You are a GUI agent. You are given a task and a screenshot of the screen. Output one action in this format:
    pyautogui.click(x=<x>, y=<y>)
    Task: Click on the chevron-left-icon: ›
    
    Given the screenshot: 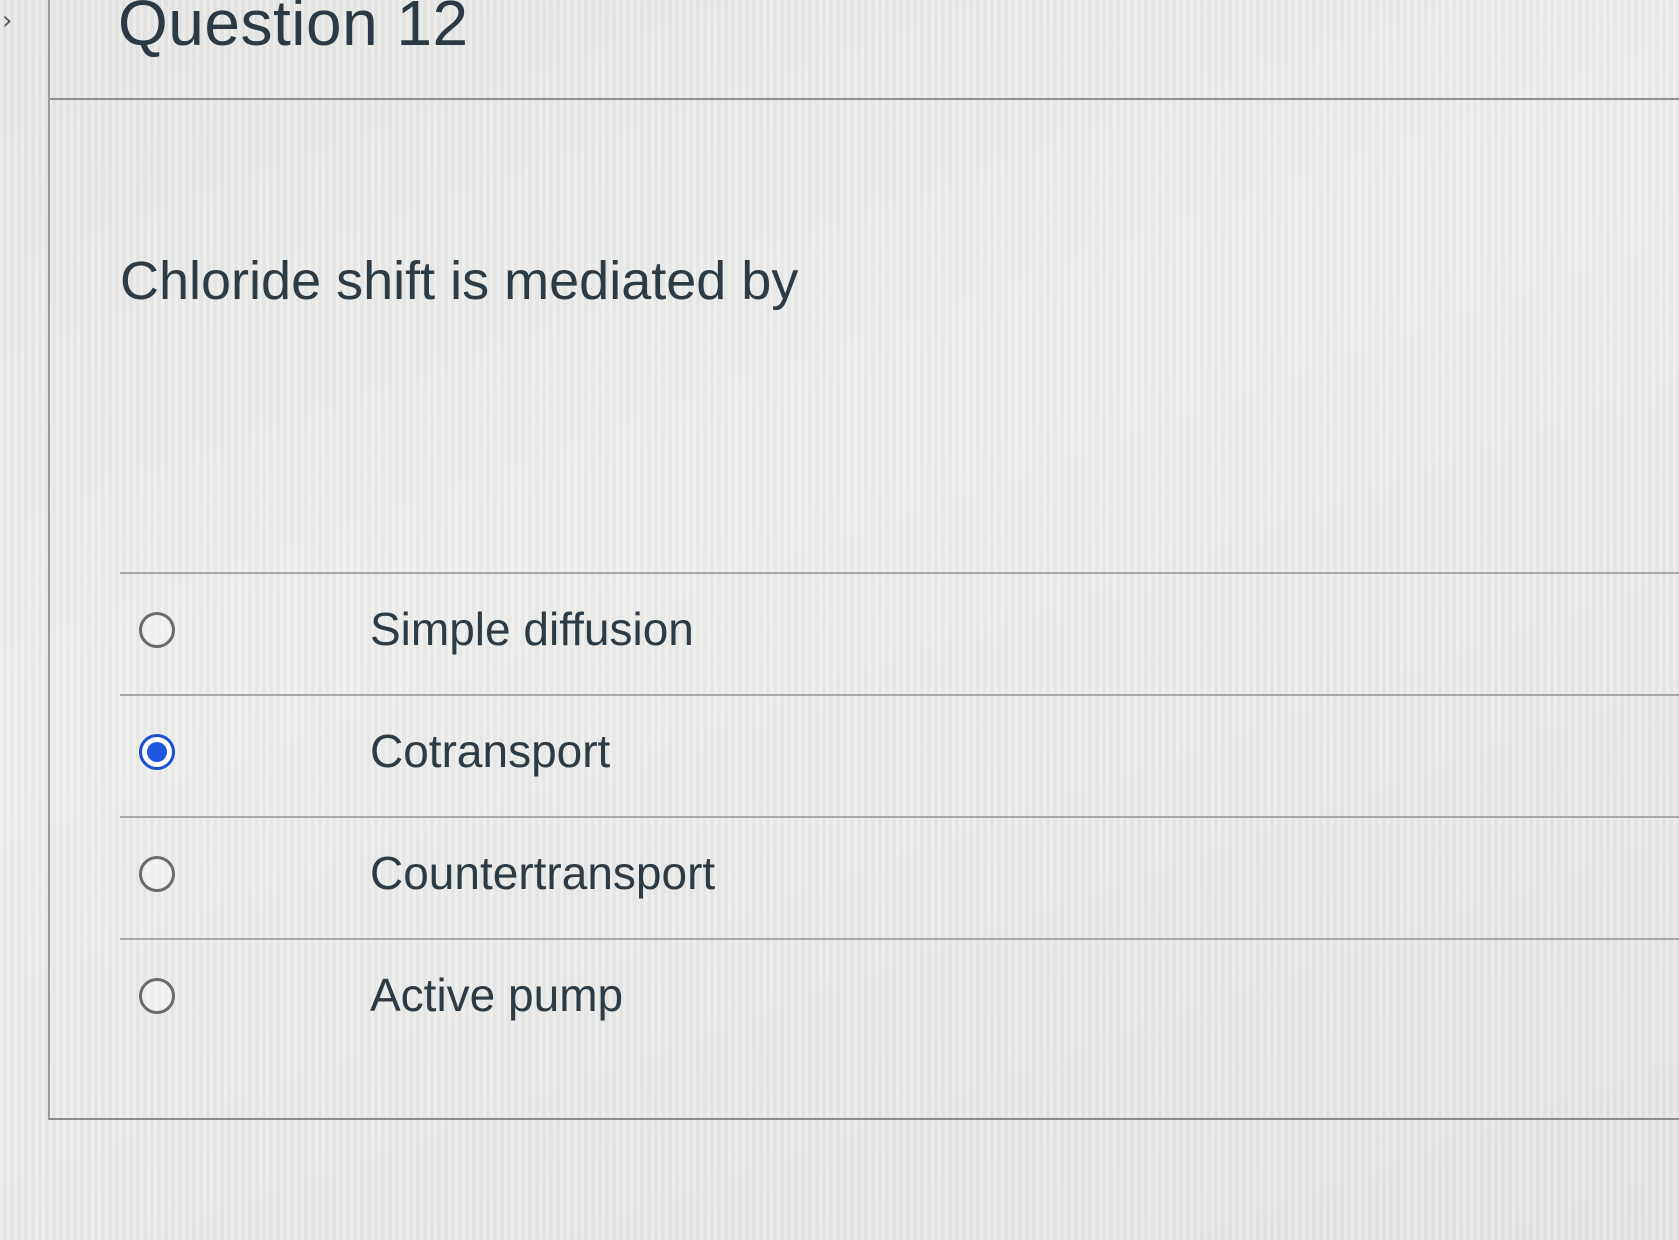 What is the action you would take?
    pyautogui.click(x=7, y=21)
    